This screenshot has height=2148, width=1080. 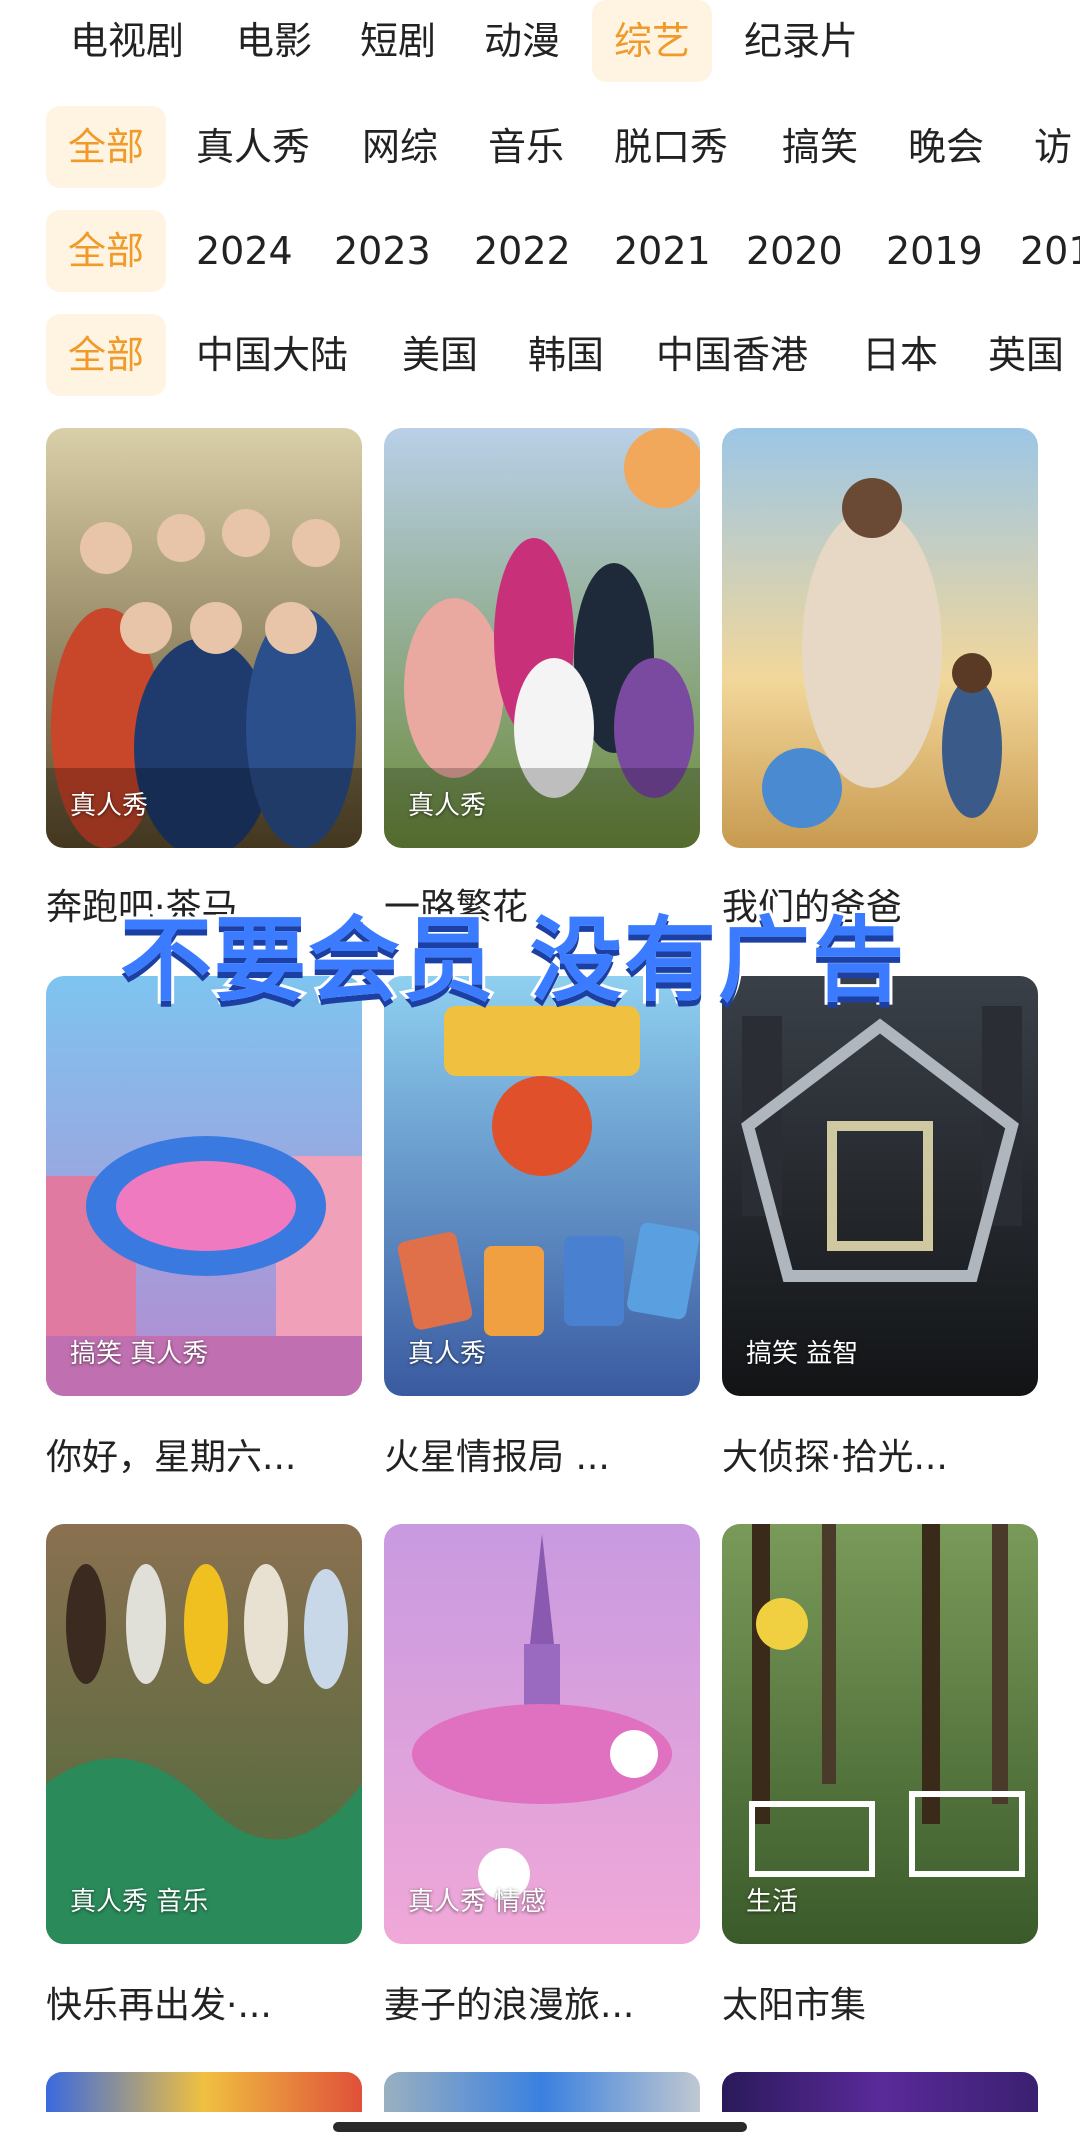 What do you see at coordinates (652, 41) in the screenshot?
I see `tab-variety: 综艺` at bounding box center [652, 41].